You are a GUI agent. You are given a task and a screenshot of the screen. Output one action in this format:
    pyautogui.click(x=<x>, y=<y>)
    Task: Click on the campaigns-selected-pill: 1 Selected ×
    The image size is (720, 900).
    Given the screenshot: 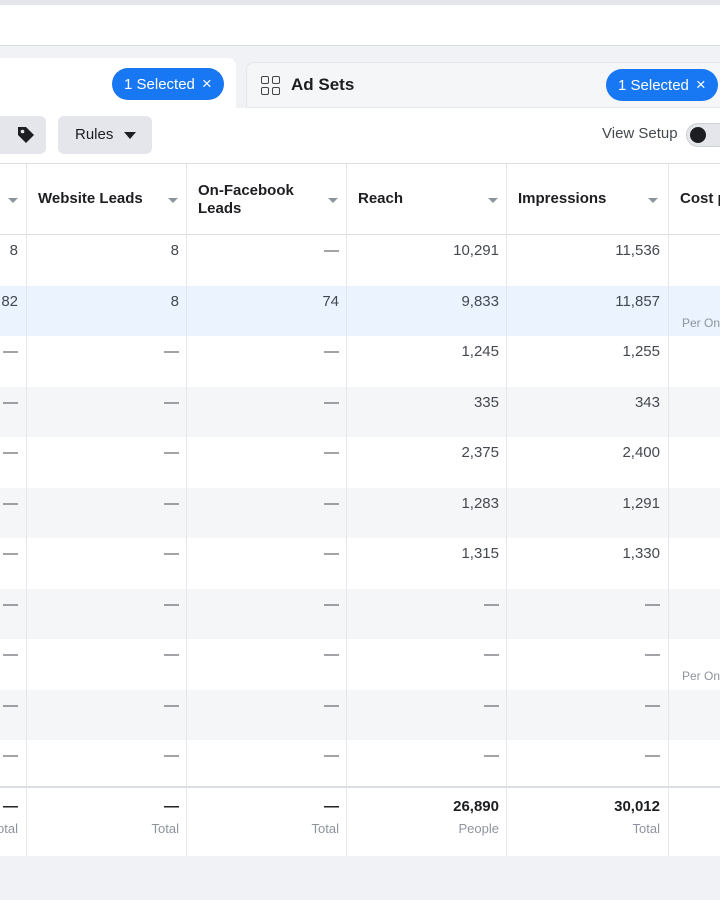 What is the action you would take?
    pyautogui.click(x=168, y=84)
    